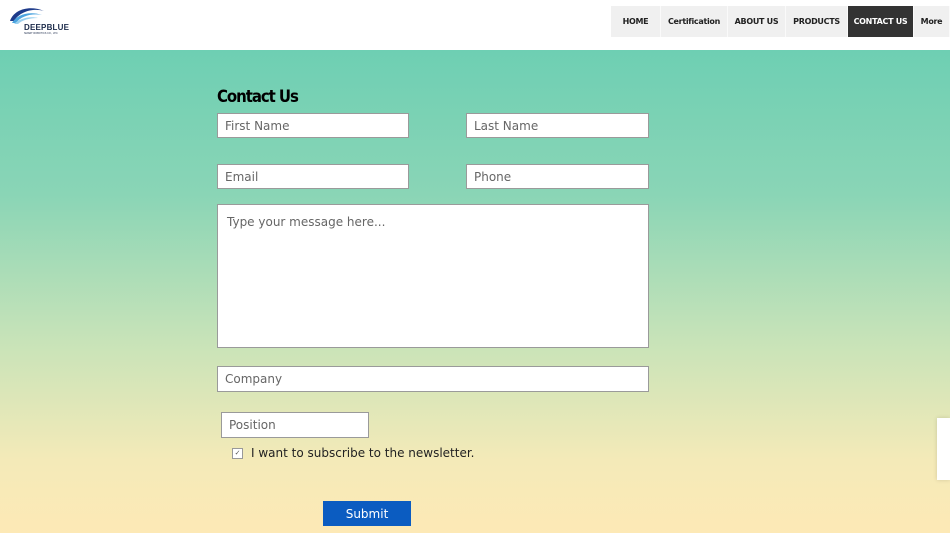  Describe the element at coordinates (817, 21) in the screenshot. I see `nav-products: PRODUCTS` at that location.